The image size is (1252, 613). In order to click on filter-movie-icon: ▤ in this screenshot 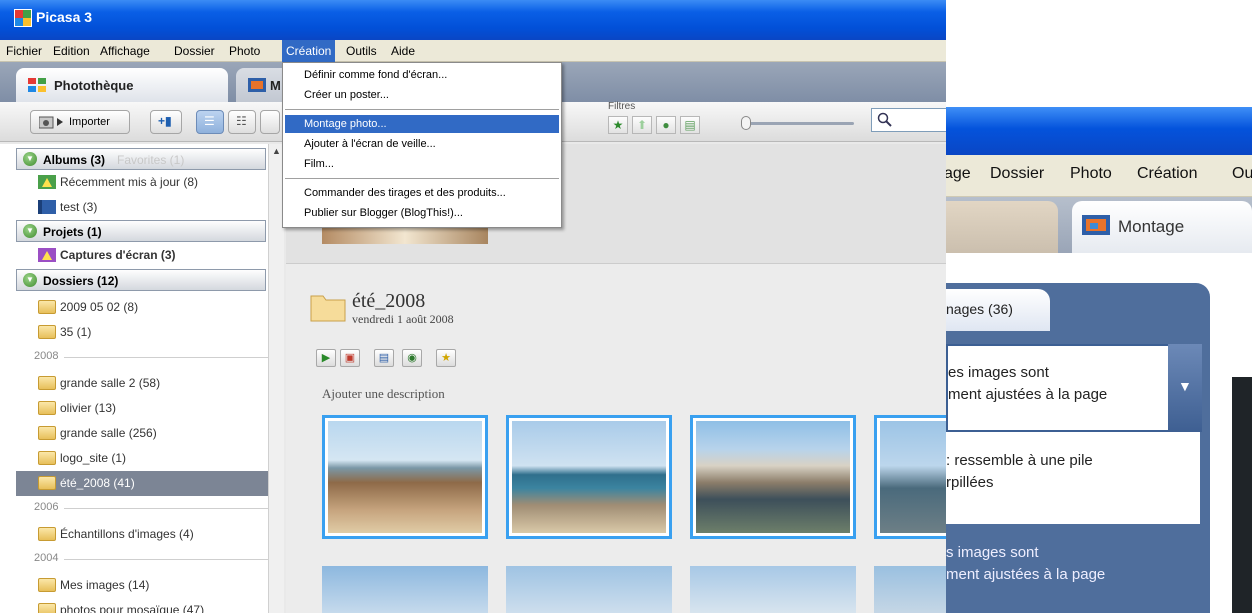, I will do `click(690, 125)`.